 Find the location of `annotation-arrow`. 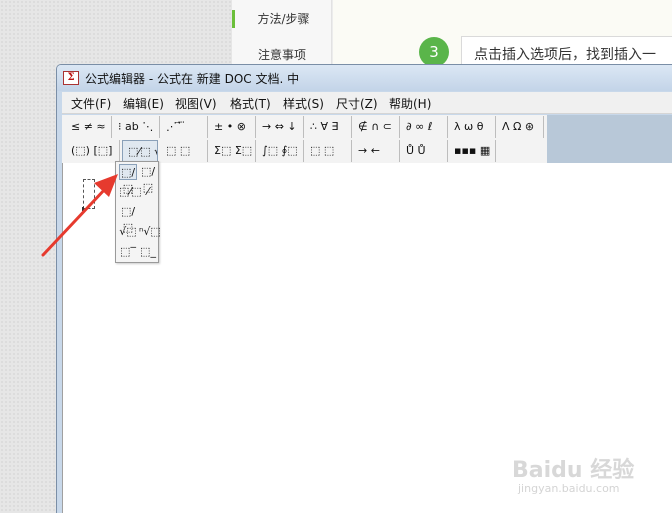

annotation-arrow is located at coordinates (79, 215).